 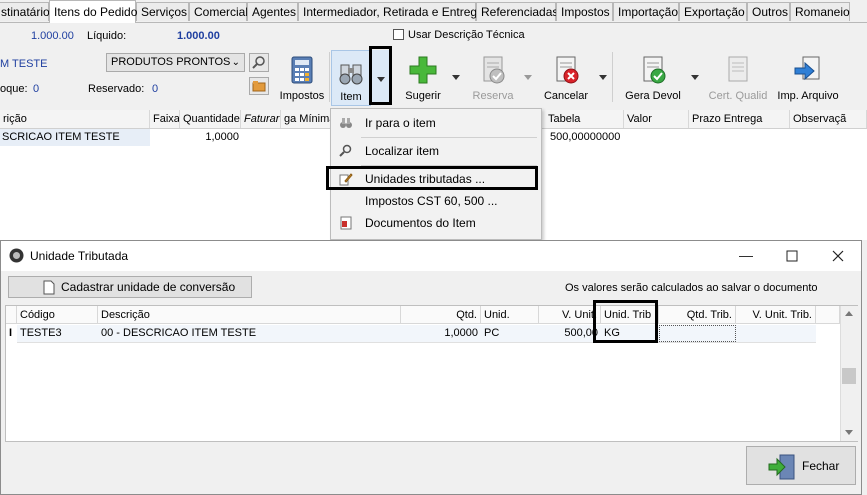 What do you see at coordinates (603, 77) in the screenshot?
I see `cancelar-dropdown-icon` at bounding box center [603, 77].